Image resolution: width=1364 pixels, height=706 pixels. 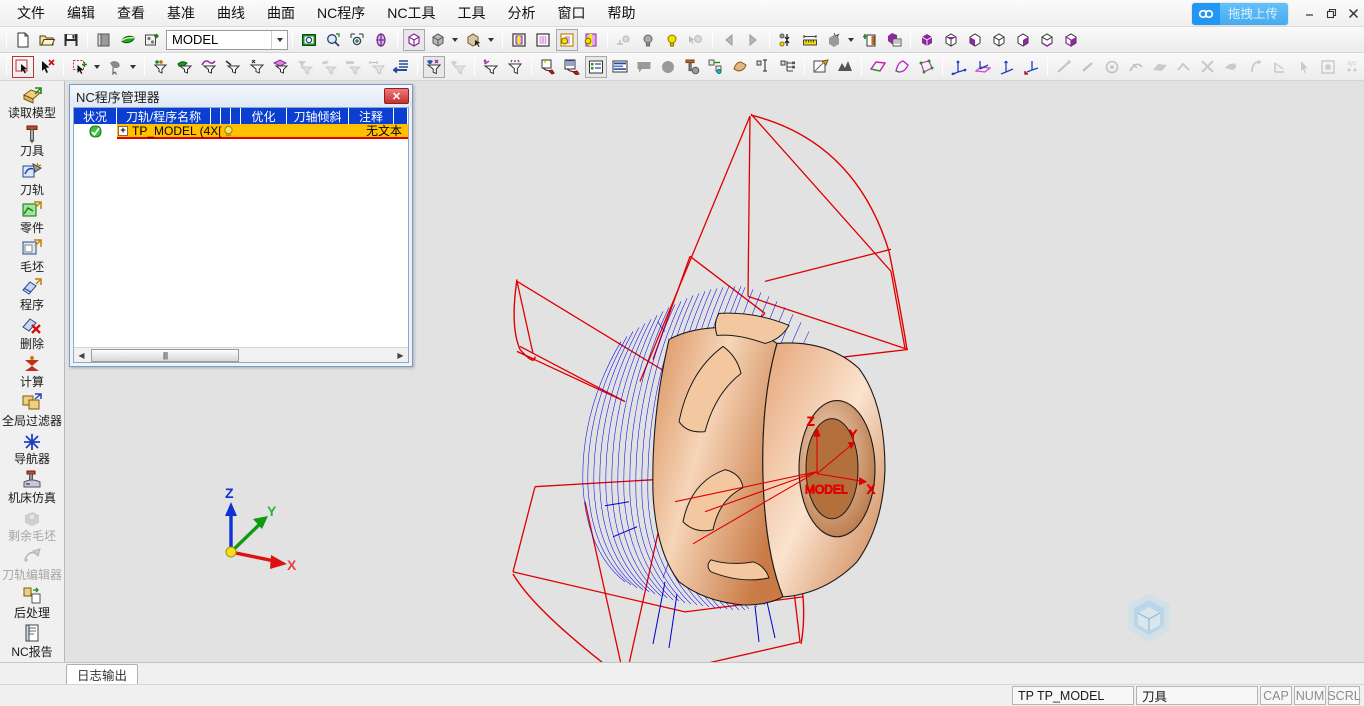 What do you see at coordinates (411, 13) in the screenshot?
I see `menu-nc-tool: NC工具` at bounding box center [411, 13].